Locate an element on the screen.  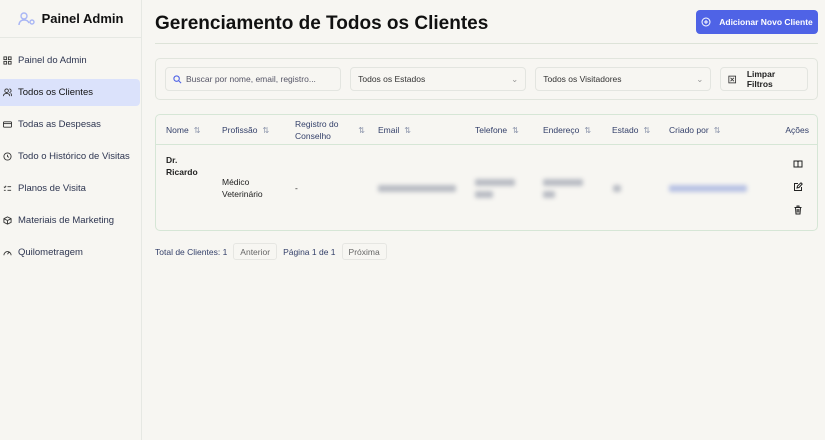
sidebar-item-todos-clientes: Todos os Clientes is located at coordinates (70, 92).